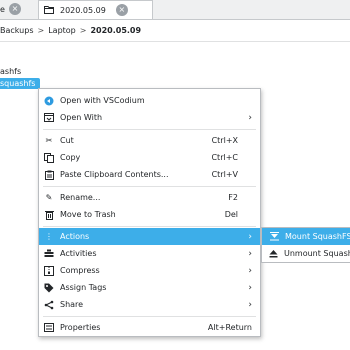 This screenshot has width=350, height=350. I want to click on menu-item-rename: ✎ Rename... F2, so click(149, 197).